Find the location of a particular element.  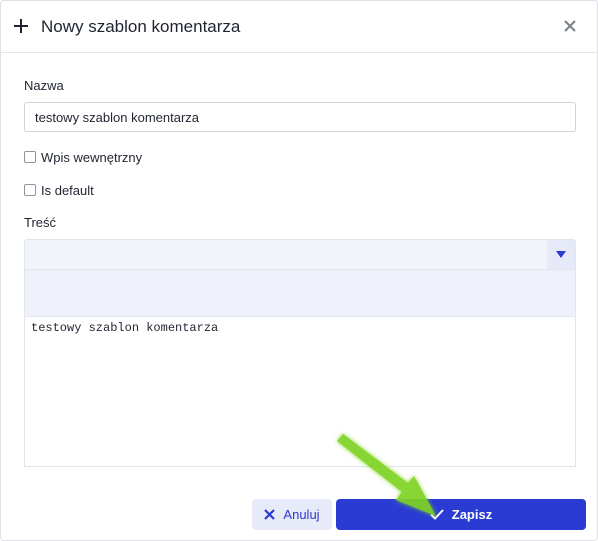

save-button: Zapisz is located at coordinates (461, 514).